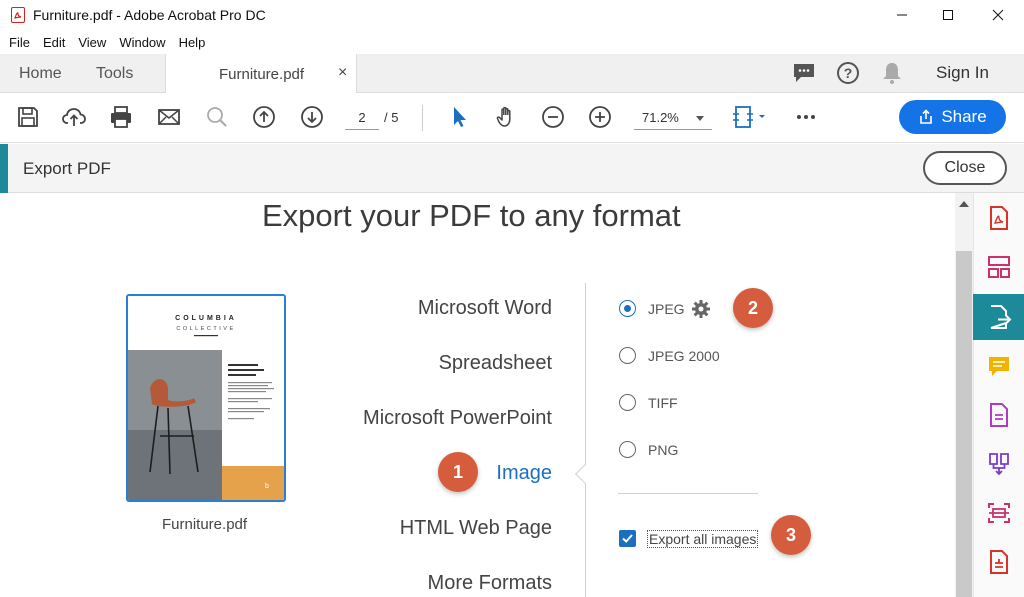 The height and width of the screenshot is (597, 1024). I want to click on toolbar: 2 / 5 71.2%, so click(512, 118).